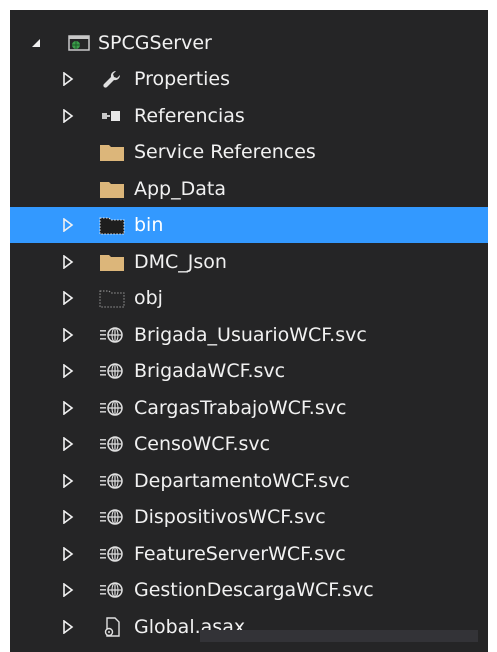 Image resolution: width=497 pixels, height=652 pixels. I want to click on tree-item-service-references: Service References, so click(249, 152).